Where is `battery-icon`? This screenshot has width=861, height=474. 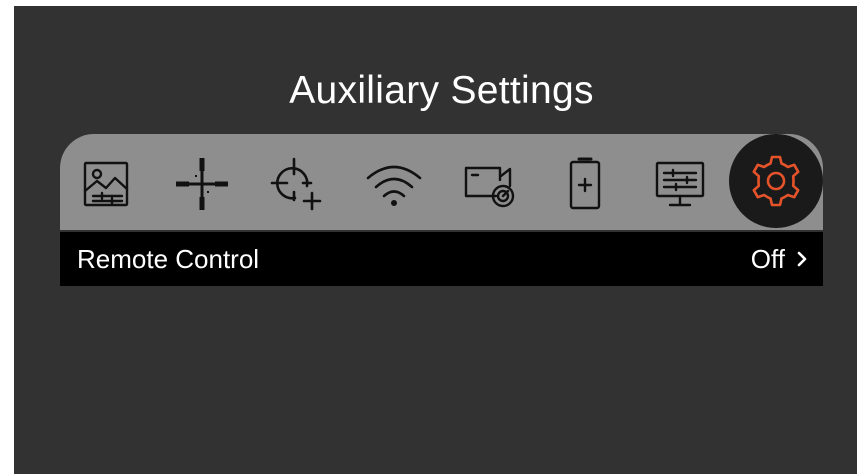 battery-icon is located at coordinates (585, 183).